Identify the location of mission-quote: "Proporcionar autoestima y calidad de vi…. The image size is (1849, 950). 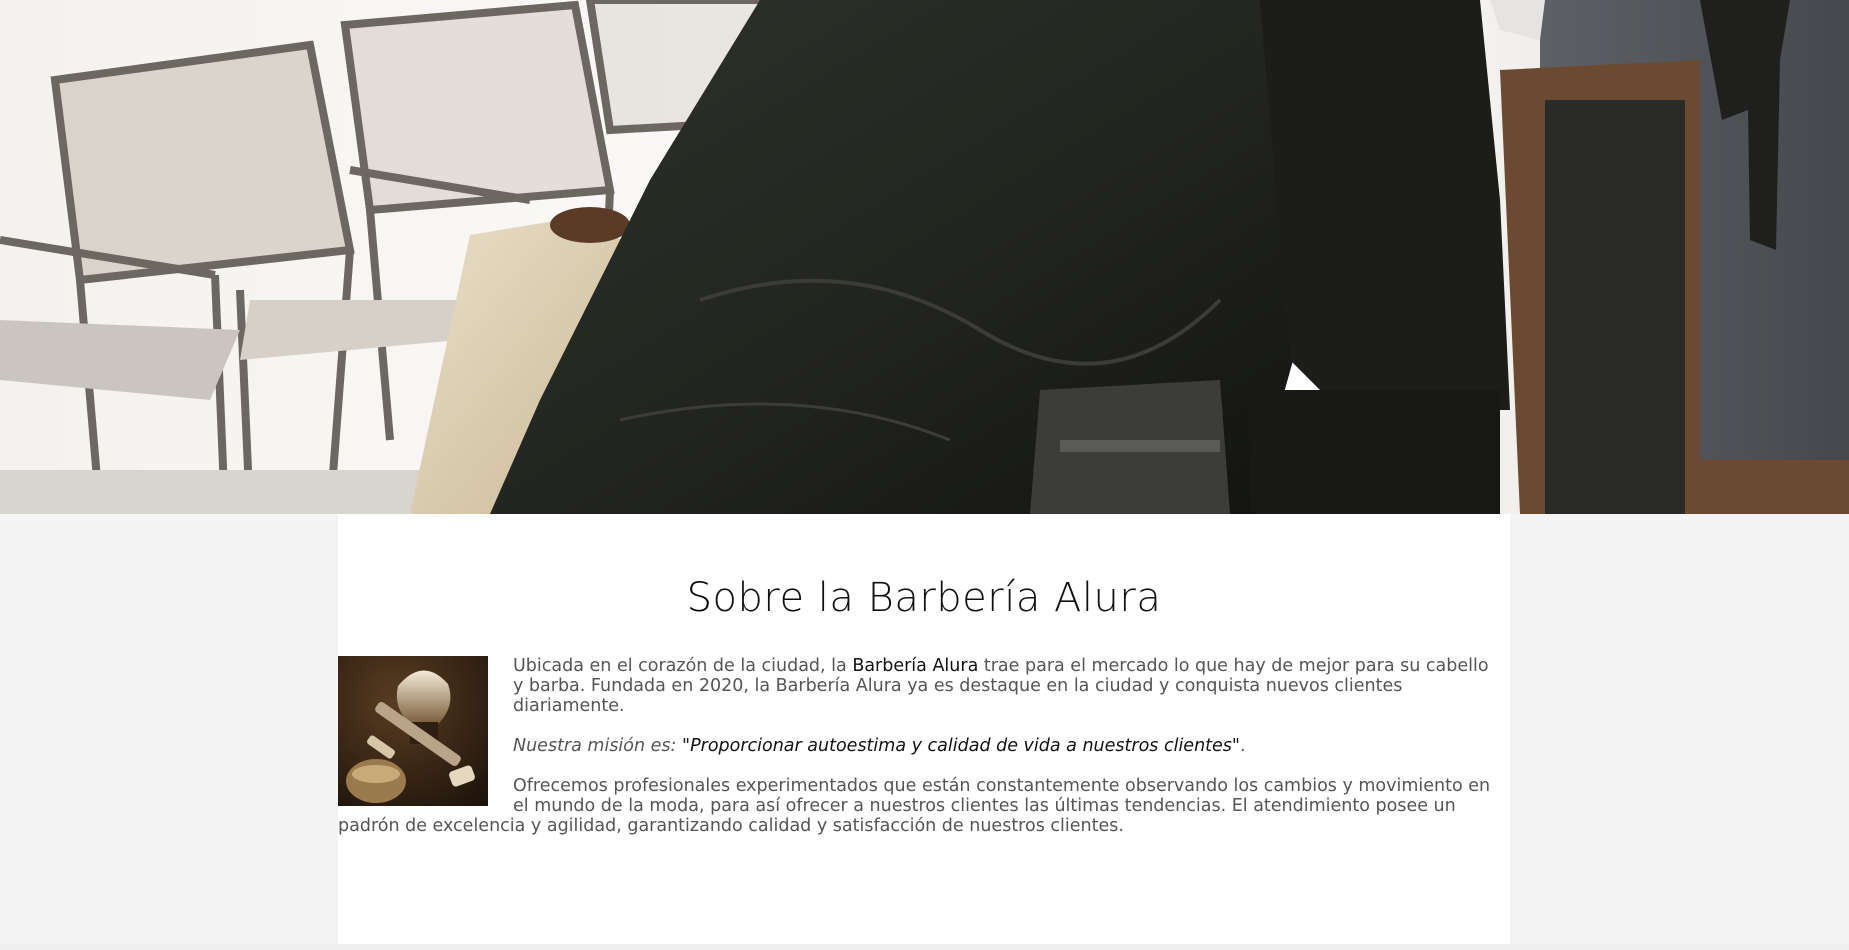
(961, 746).